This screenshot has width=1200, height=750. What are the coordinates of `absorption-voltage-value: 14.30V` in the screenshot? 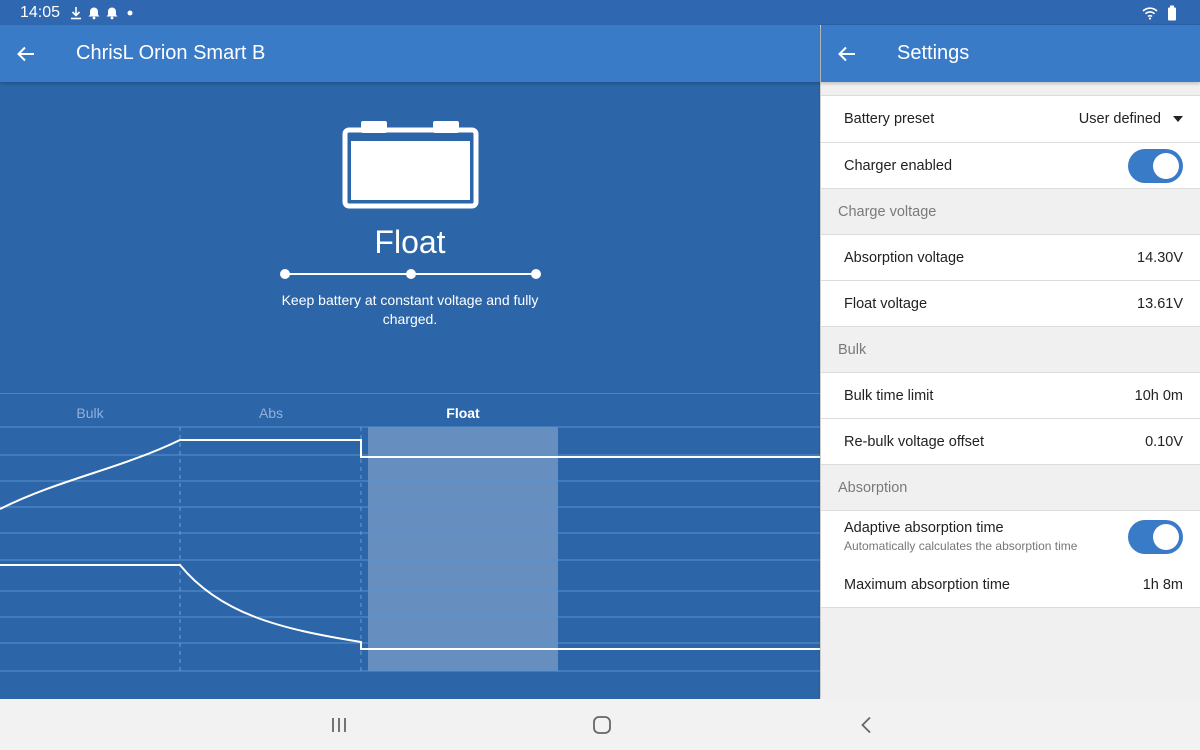 It's located at (1160, 257).